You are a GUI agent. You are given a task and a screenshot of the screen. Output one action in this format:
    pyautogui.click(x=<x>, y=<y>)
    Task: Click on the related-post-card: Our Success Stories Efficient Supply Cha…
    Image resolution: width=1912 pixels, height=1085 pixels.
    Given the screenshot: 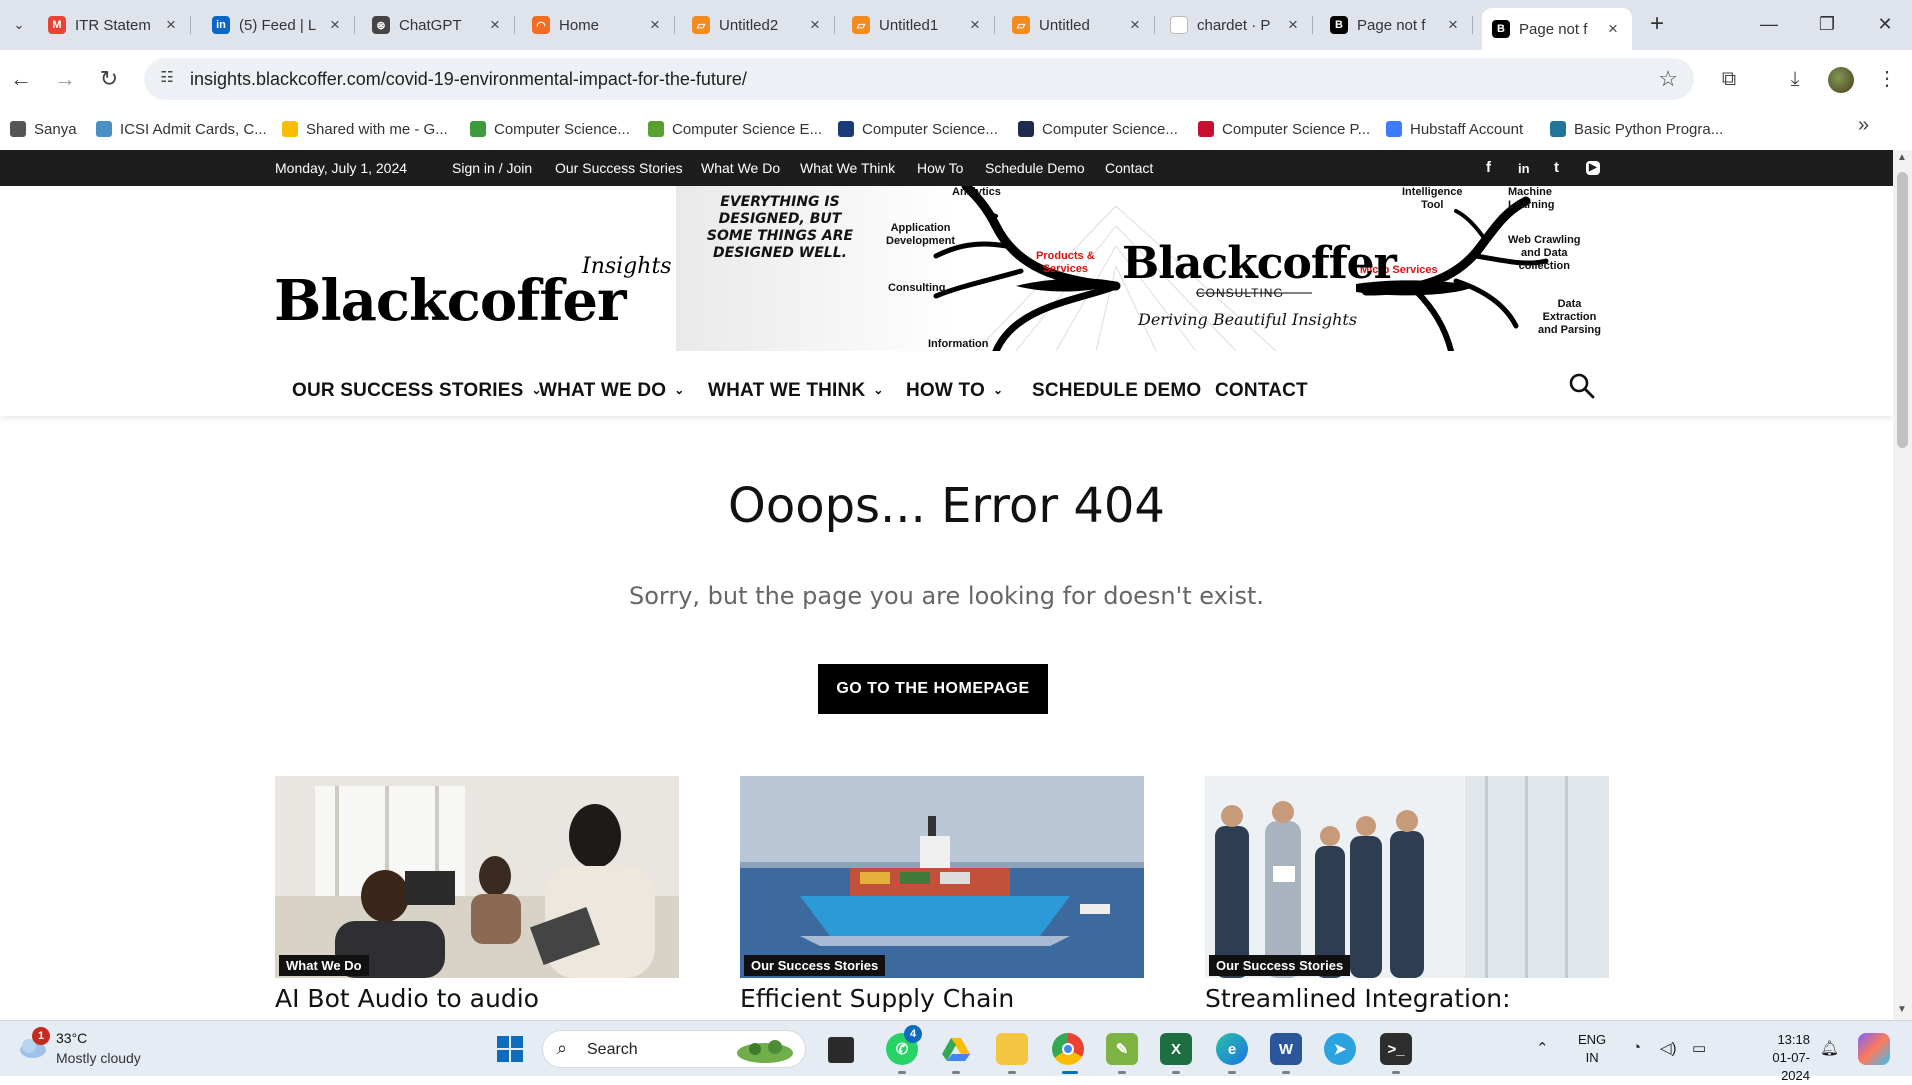 What is the action you would take?
    pyautogui.click(x=942, y=894)
    